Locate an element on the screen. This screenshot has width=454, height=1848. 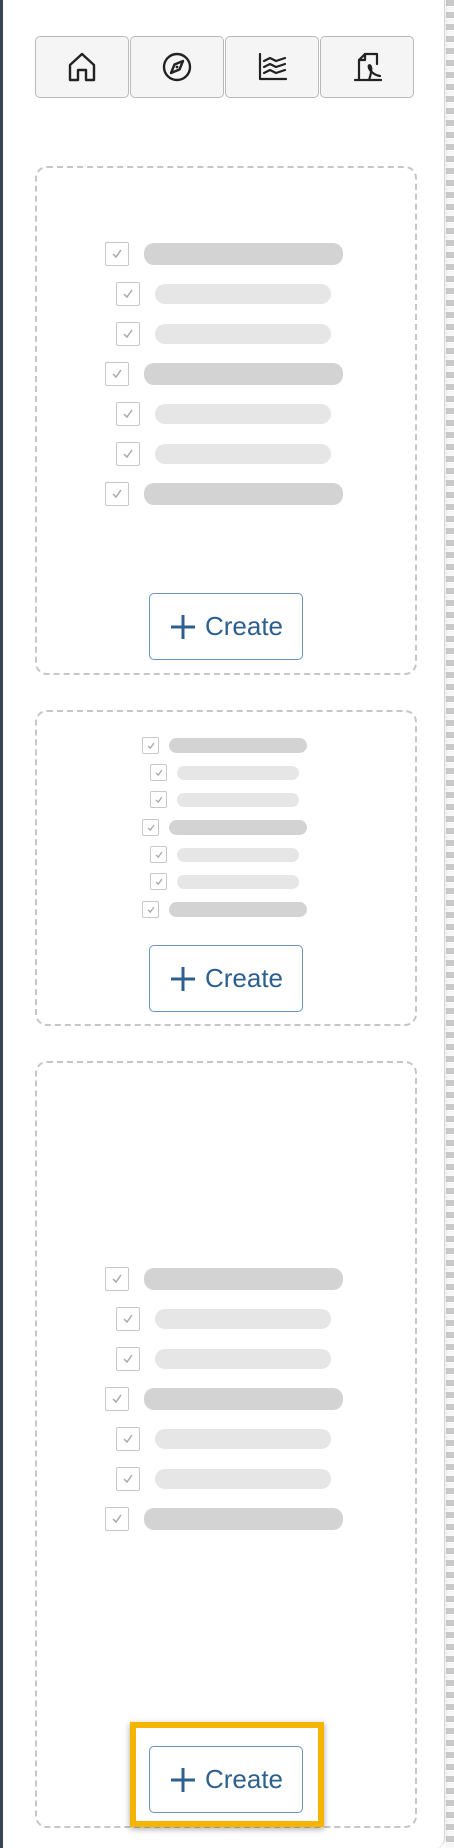
pdf-button is located at coordinates (367, 67).